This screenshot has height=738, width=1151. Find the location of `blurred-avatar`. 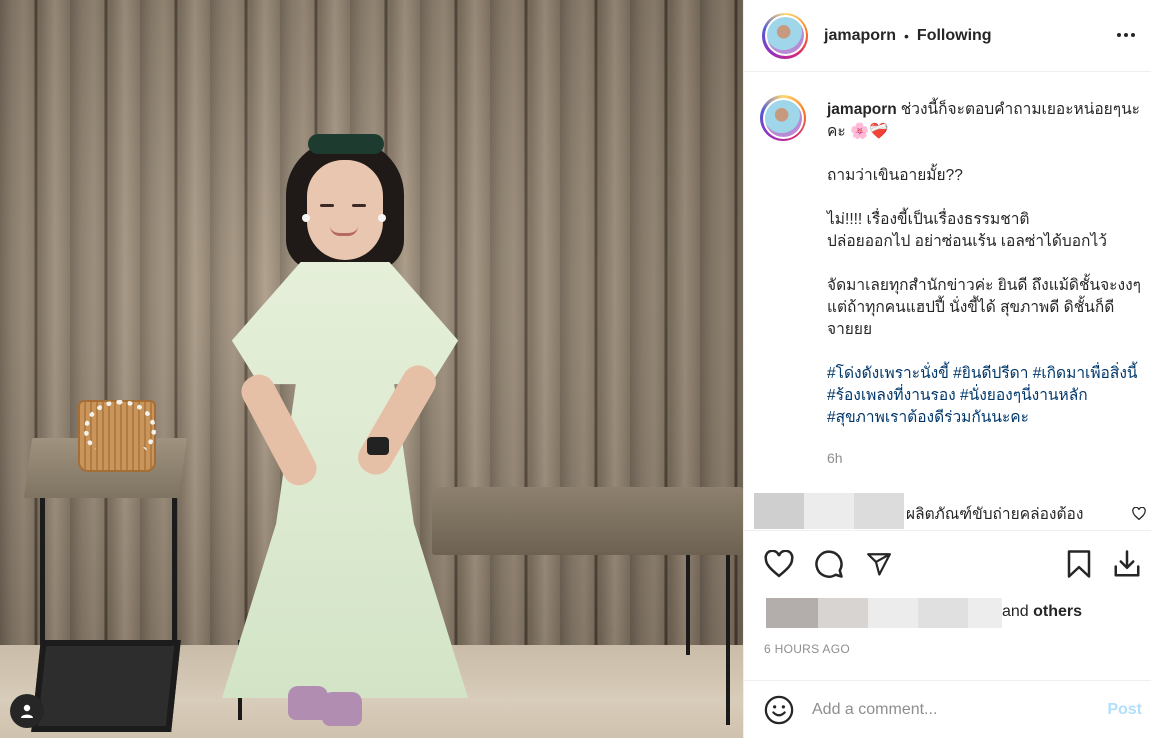

blurred-avatar is located at coordinates (779, 511).